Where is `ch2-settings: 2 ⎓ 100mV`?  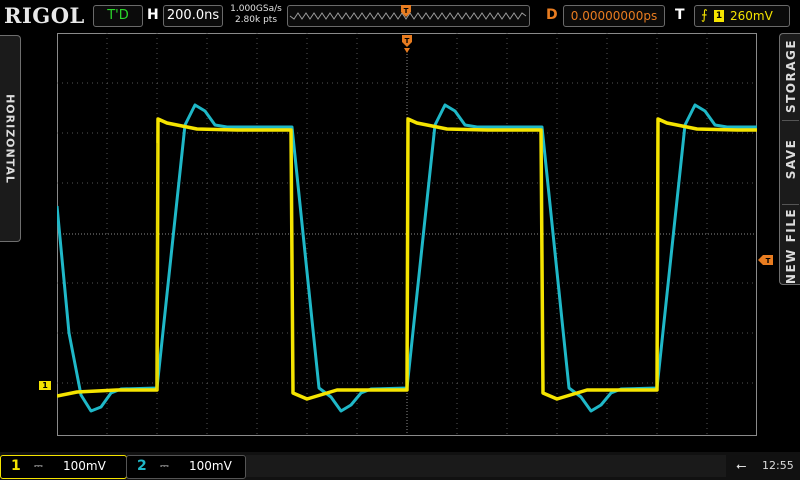 ch2-settings: 2 ⎓ 100mV is located at coordinates (186, 467).